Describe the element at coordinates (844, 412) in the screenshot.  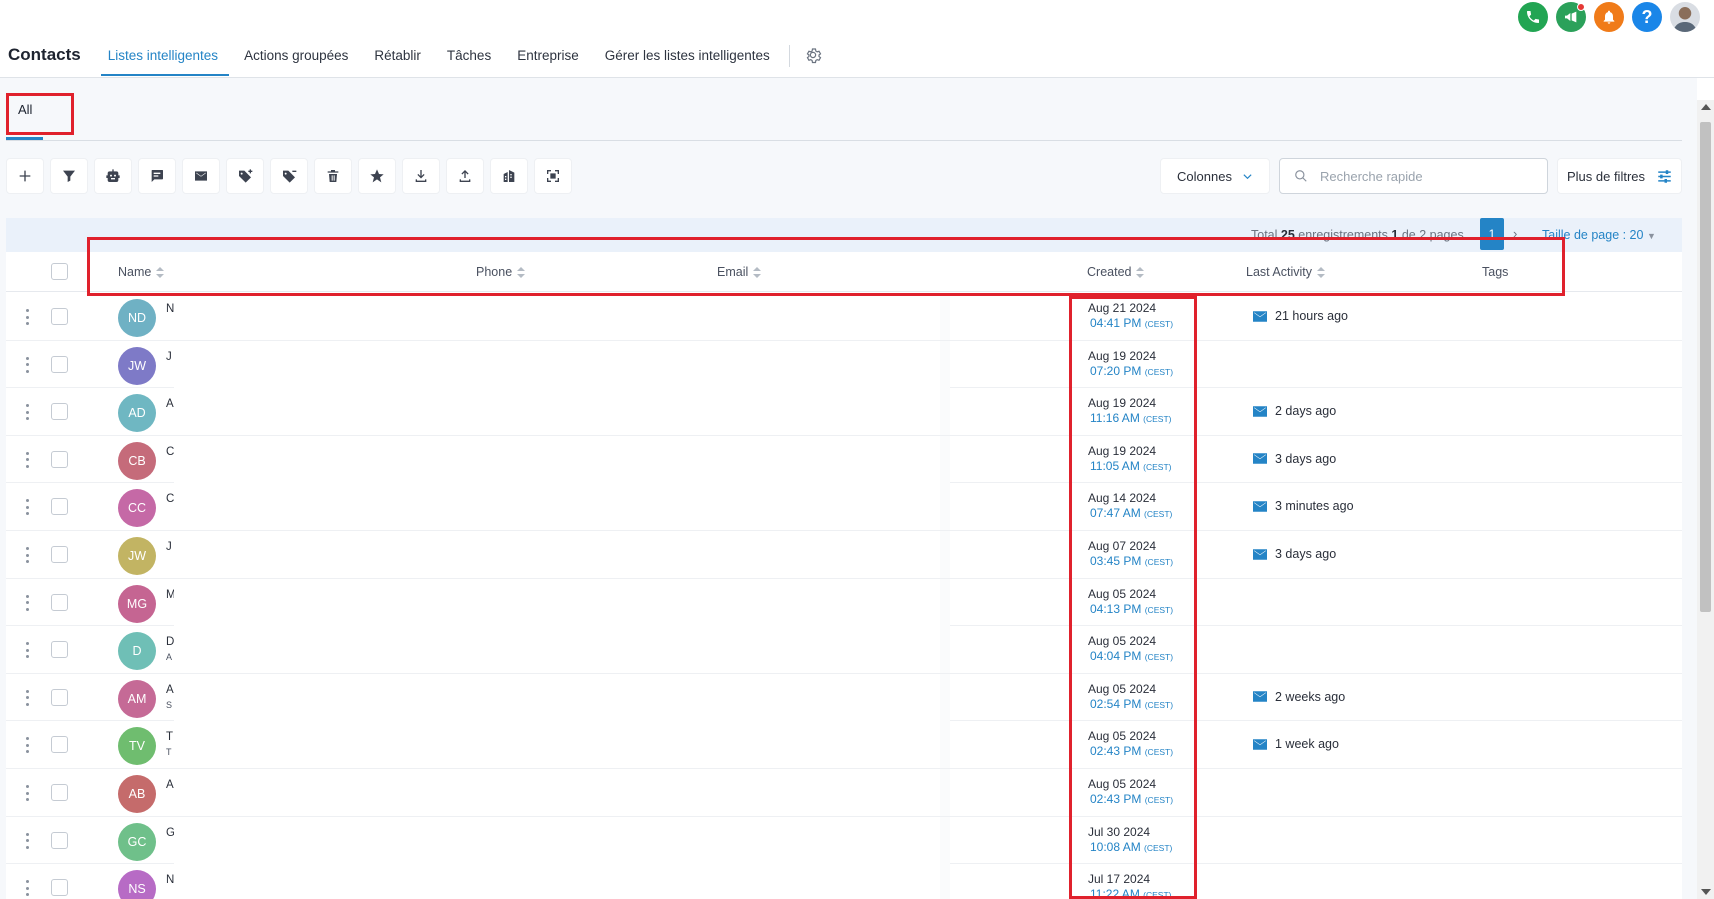
I see `table-row: AD A Aug 19 2024 11:16 AM (CEST) 2 days ago` at that location.